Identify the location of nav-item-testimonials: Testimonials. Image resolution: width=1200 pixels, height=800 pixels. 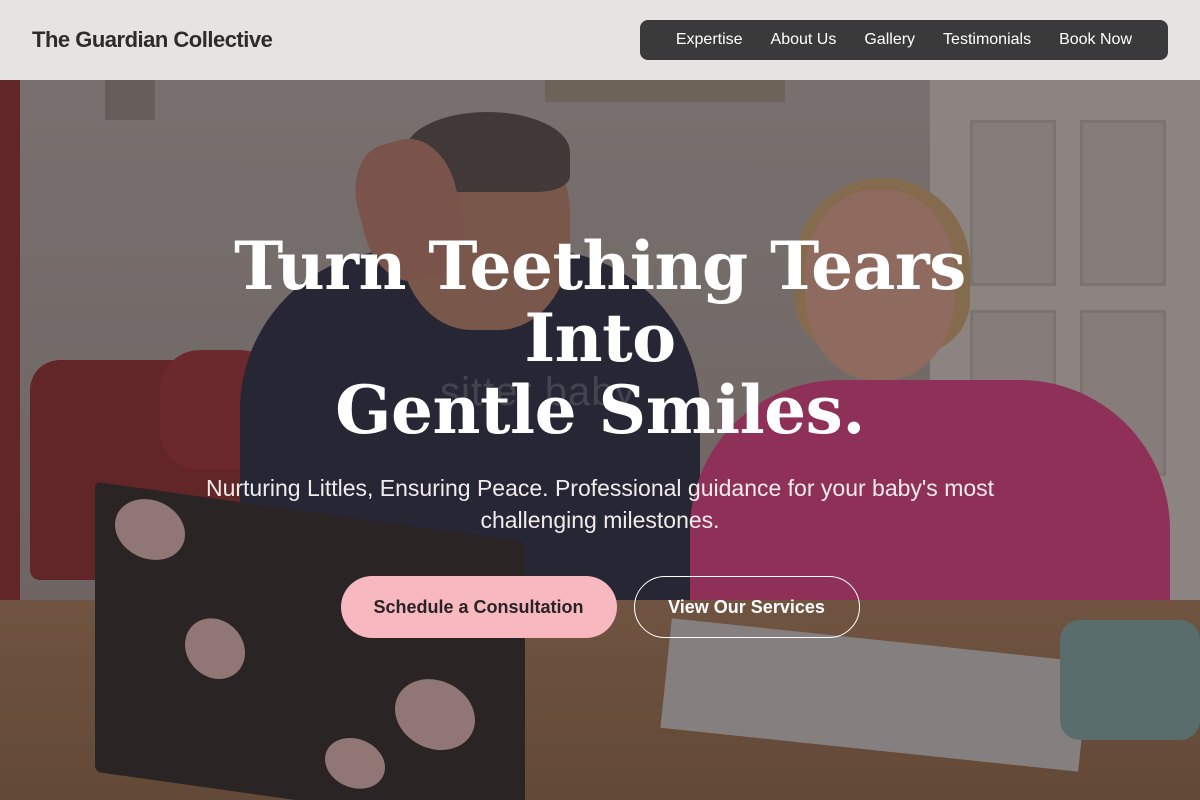
(987, 40).